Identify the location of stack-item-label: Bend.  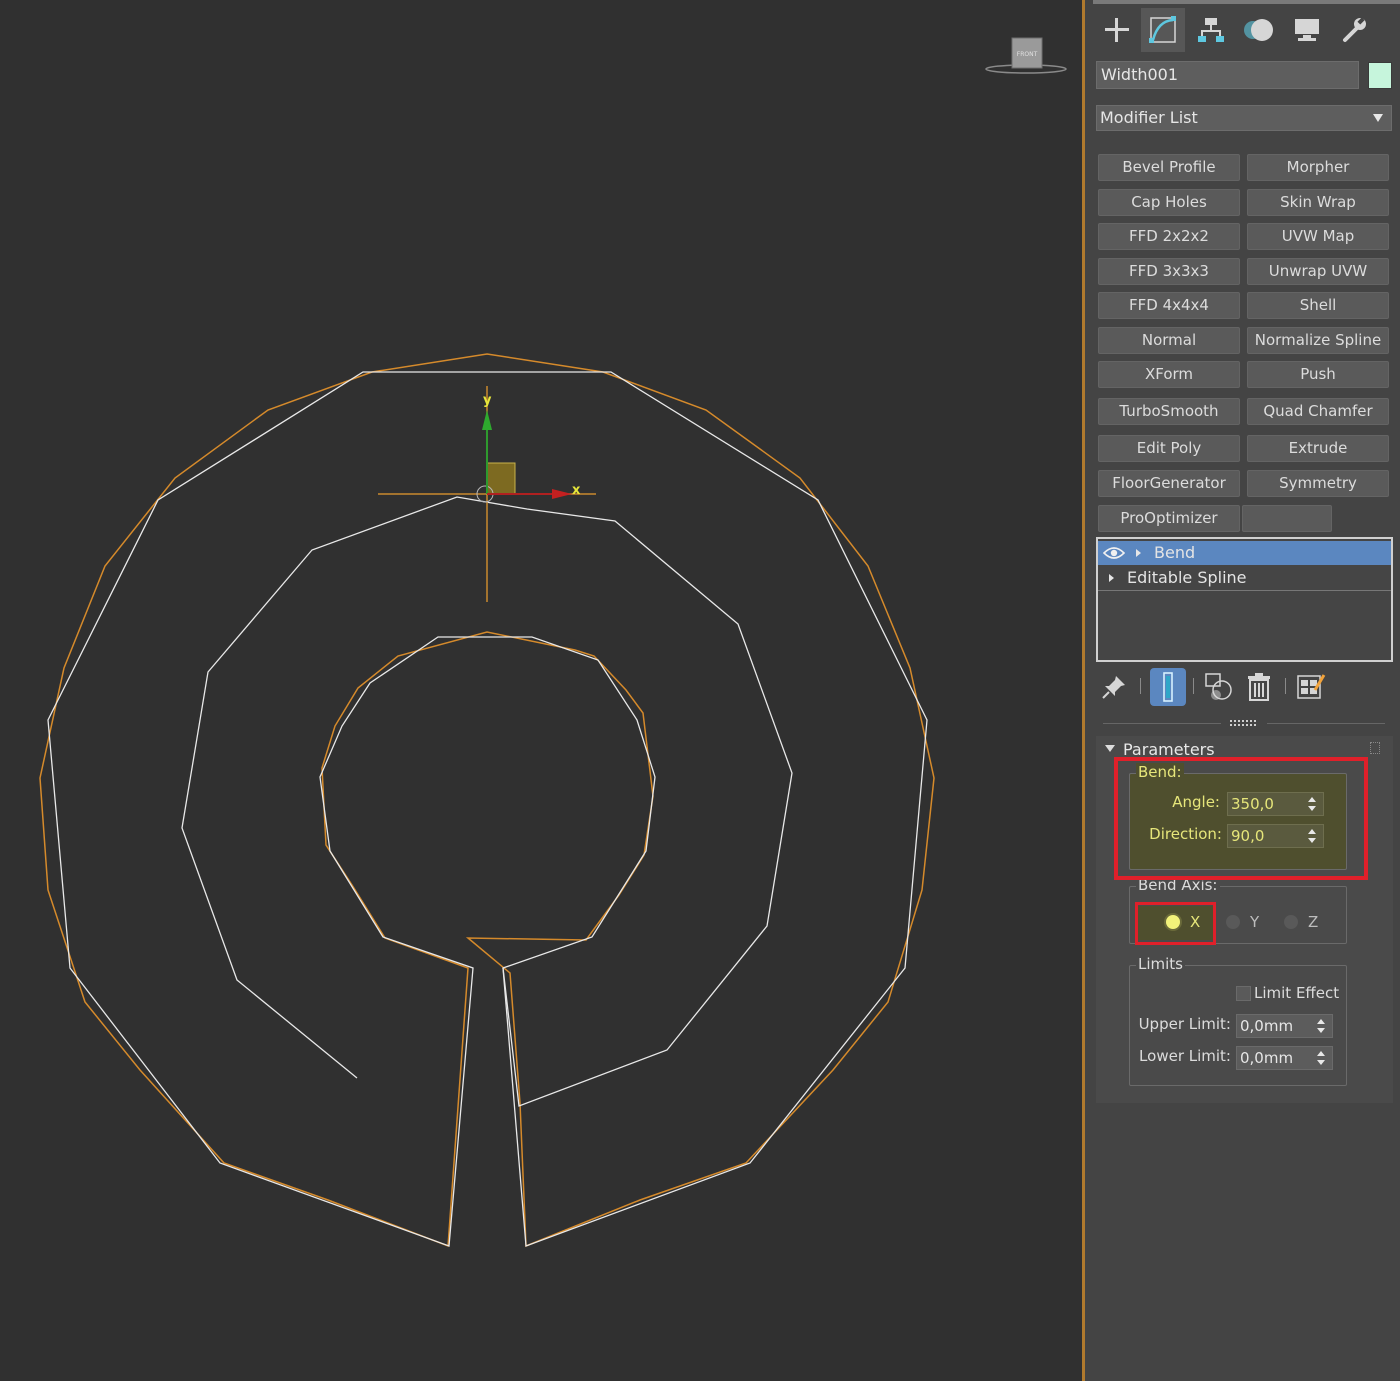
(1175, 552).